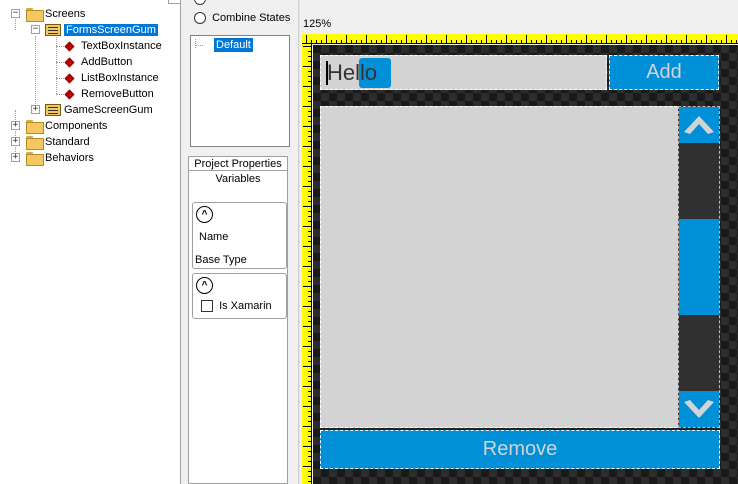 This screenshot has height=484, width=738. I want to click on top-ruler, so click(520, 39).